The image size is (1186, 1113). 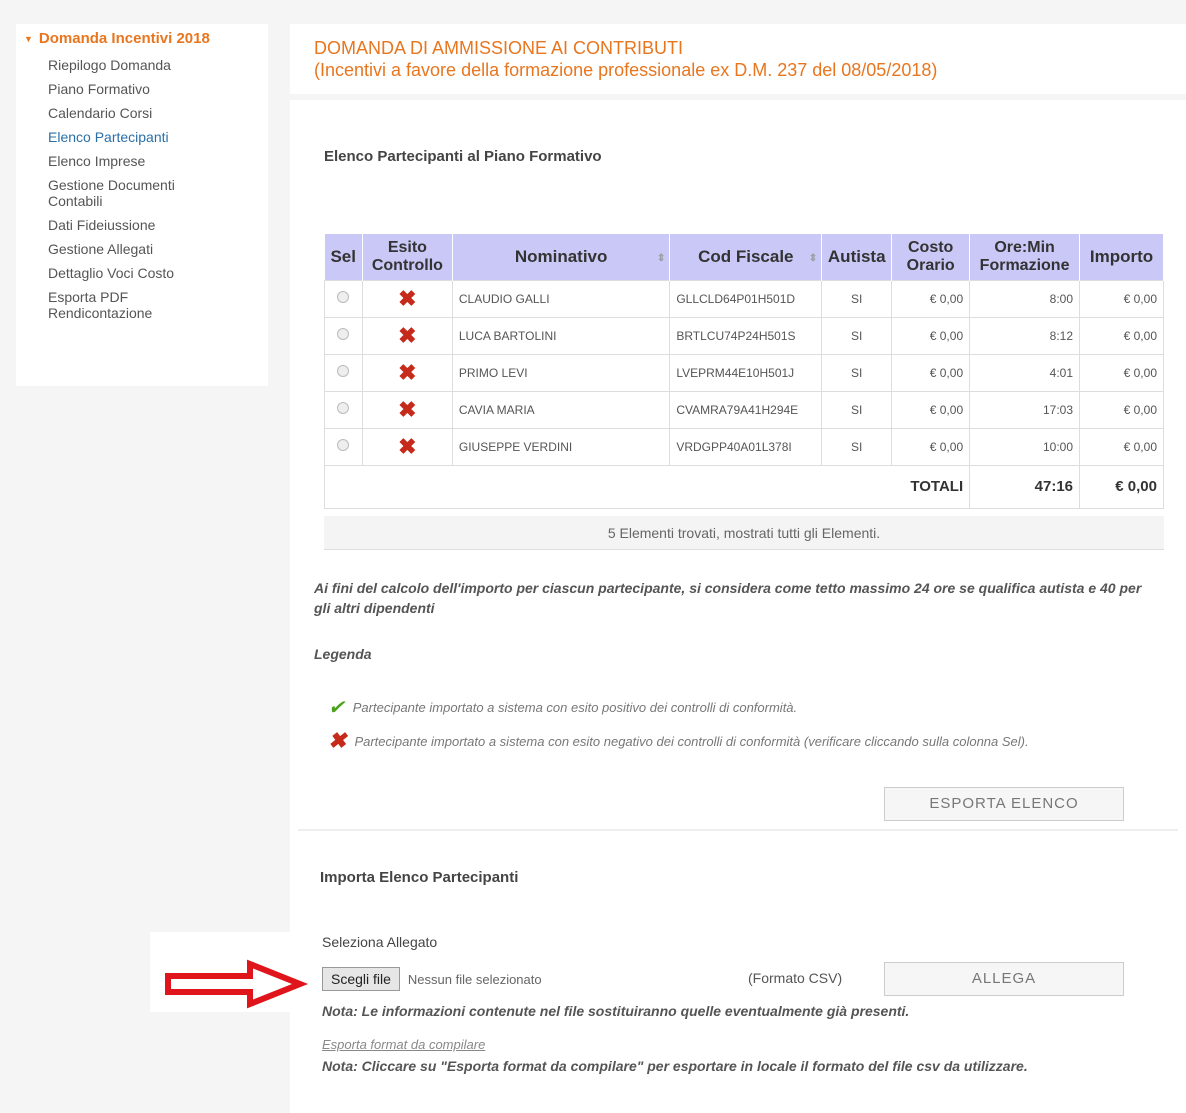 What do you see at coordinates (158, 225) in the screenshot?
I see `sidebar-item-dati-fideiussione: Dati Fideiussione` at bounding box center [158, 225].